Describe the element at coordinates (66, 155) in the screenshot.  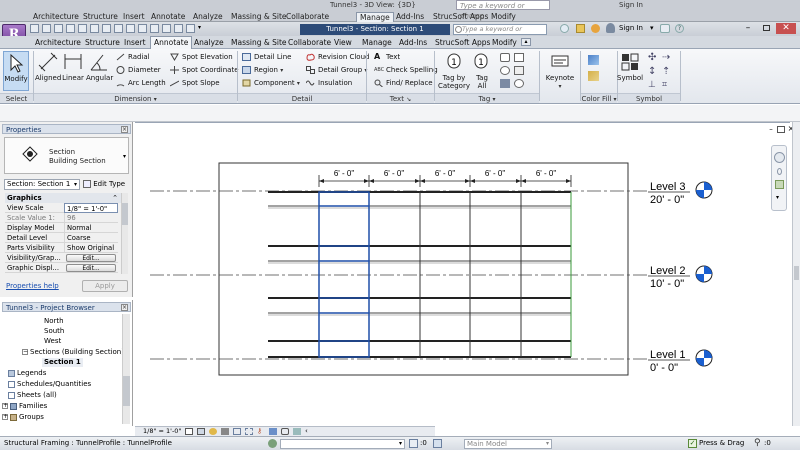
I see `type-selector: Section Building Section ▾` at that location.